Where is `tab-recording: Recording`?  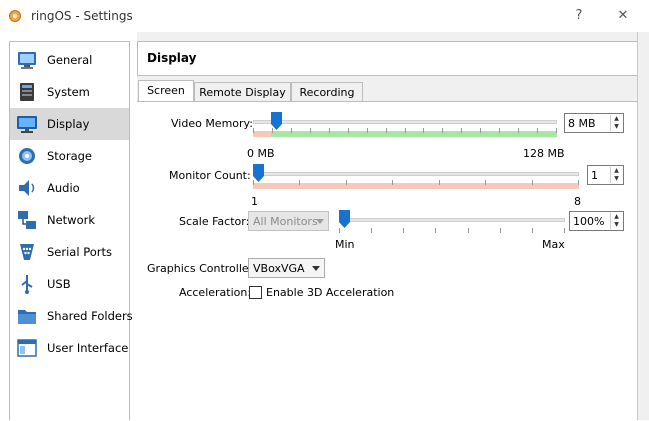
tab-recording: Recording is located at coordinates (327, 92).